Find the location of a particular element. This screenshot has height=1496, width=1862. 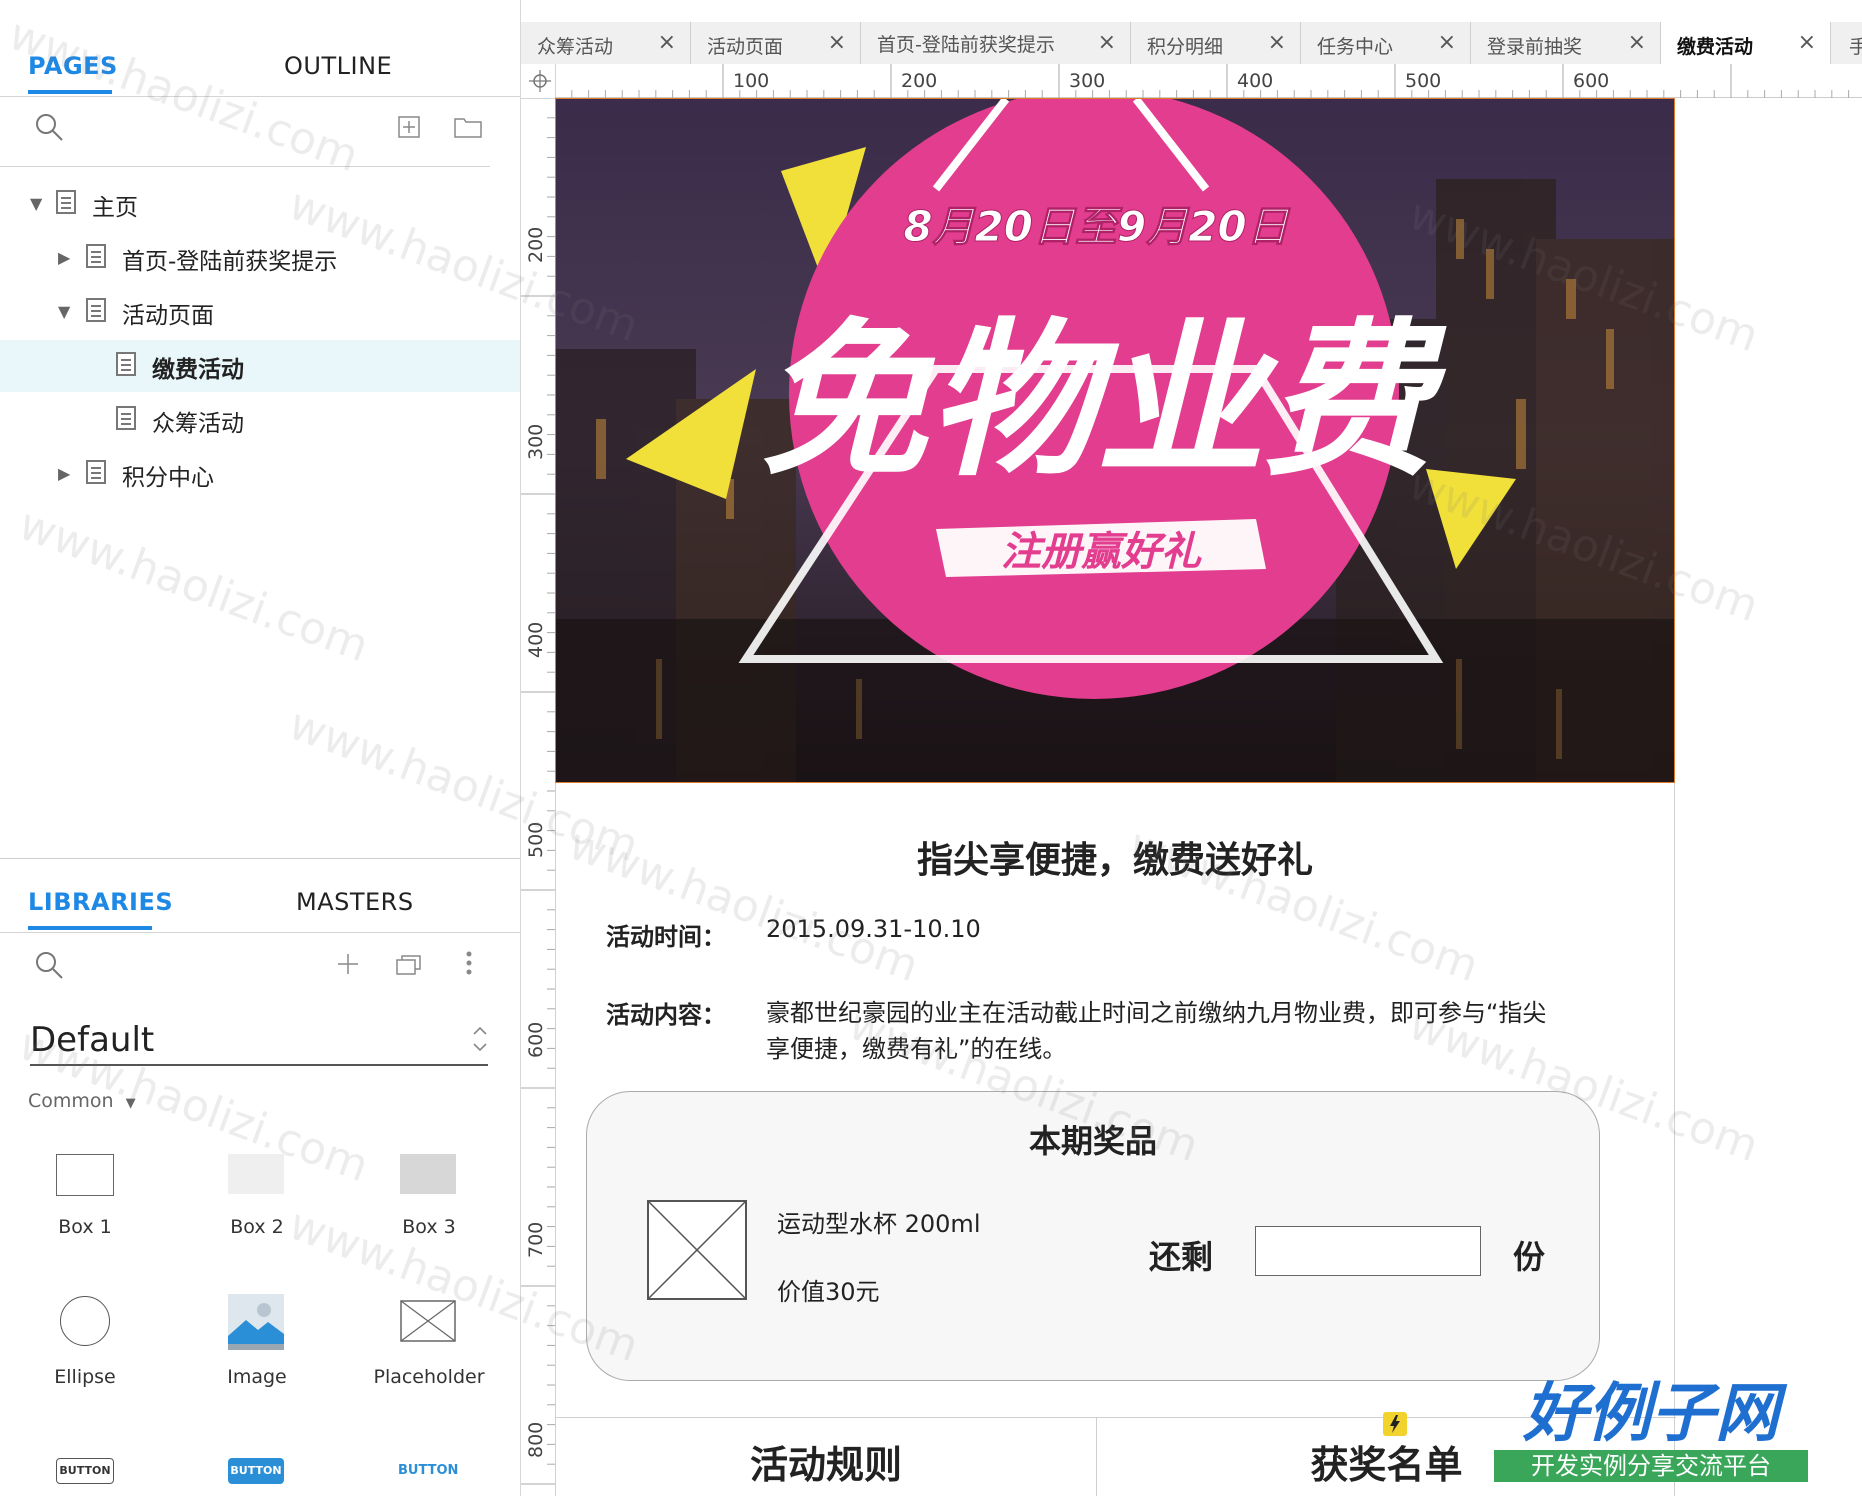

ruler-horizontal: 100 200 300 400 500 600 is located at coordinates (1191, 81).